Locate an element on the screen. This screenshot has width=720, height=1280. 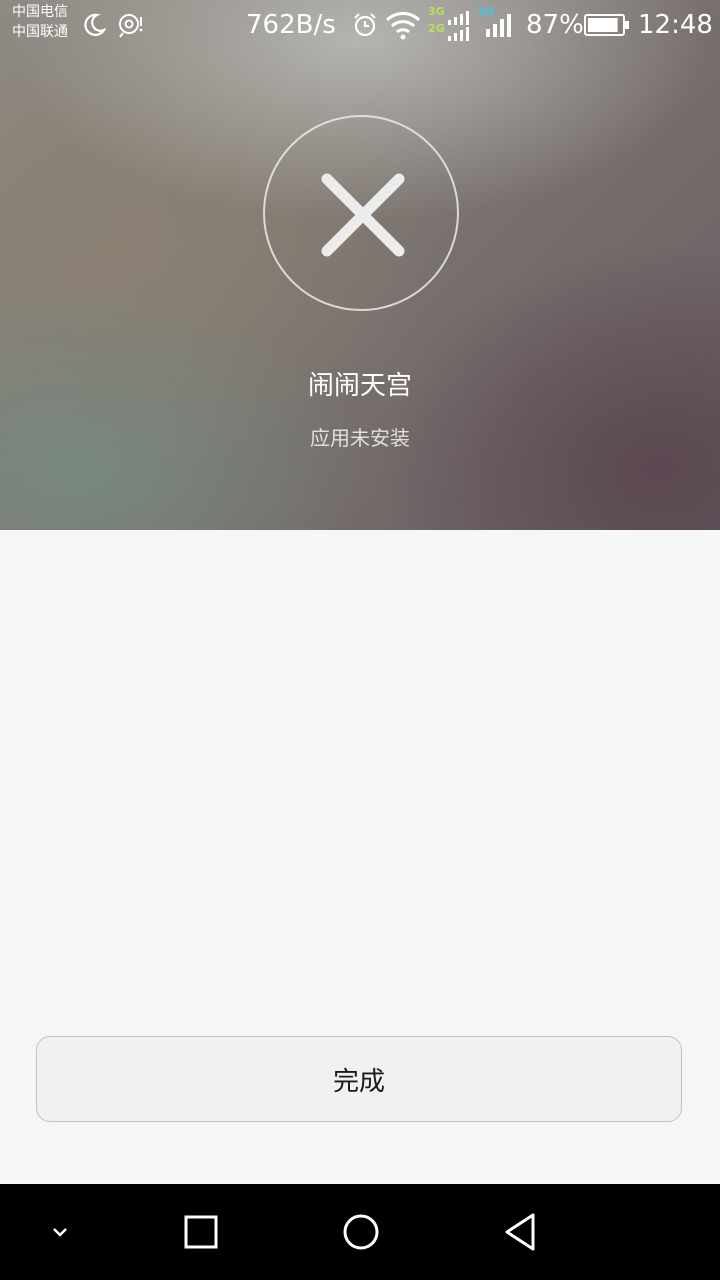
clock: 12:48 is located at coordinates (675, 25).